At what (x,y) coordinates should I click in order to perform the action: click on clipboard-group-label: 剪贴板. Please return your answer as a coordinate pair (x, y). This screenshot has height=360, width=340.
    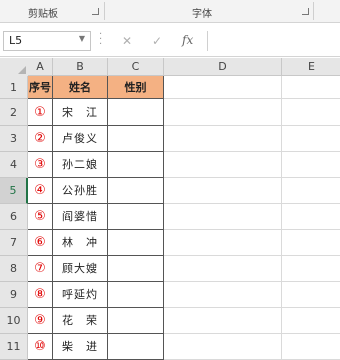
    Looking at the image, I should click on (43, 14).